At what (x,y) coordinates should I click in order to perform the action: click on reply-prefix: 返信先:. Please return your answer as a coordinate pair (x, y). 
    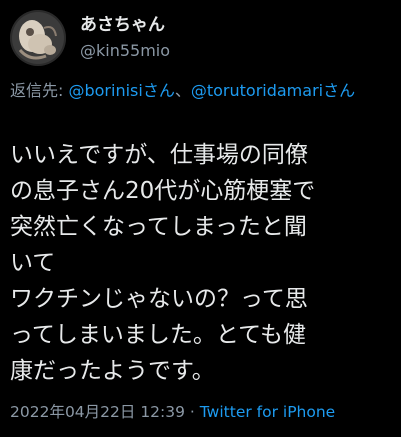
    Looking at the image, I should click on (39, 90).